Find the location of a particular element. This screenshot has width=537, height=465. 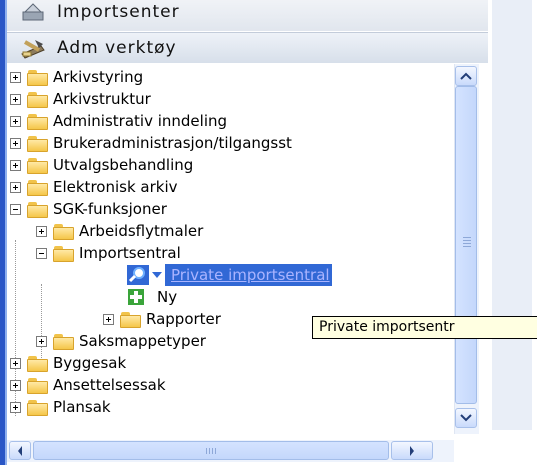

tree-item-label: Private importsentral is located at coordinates (248, 275).